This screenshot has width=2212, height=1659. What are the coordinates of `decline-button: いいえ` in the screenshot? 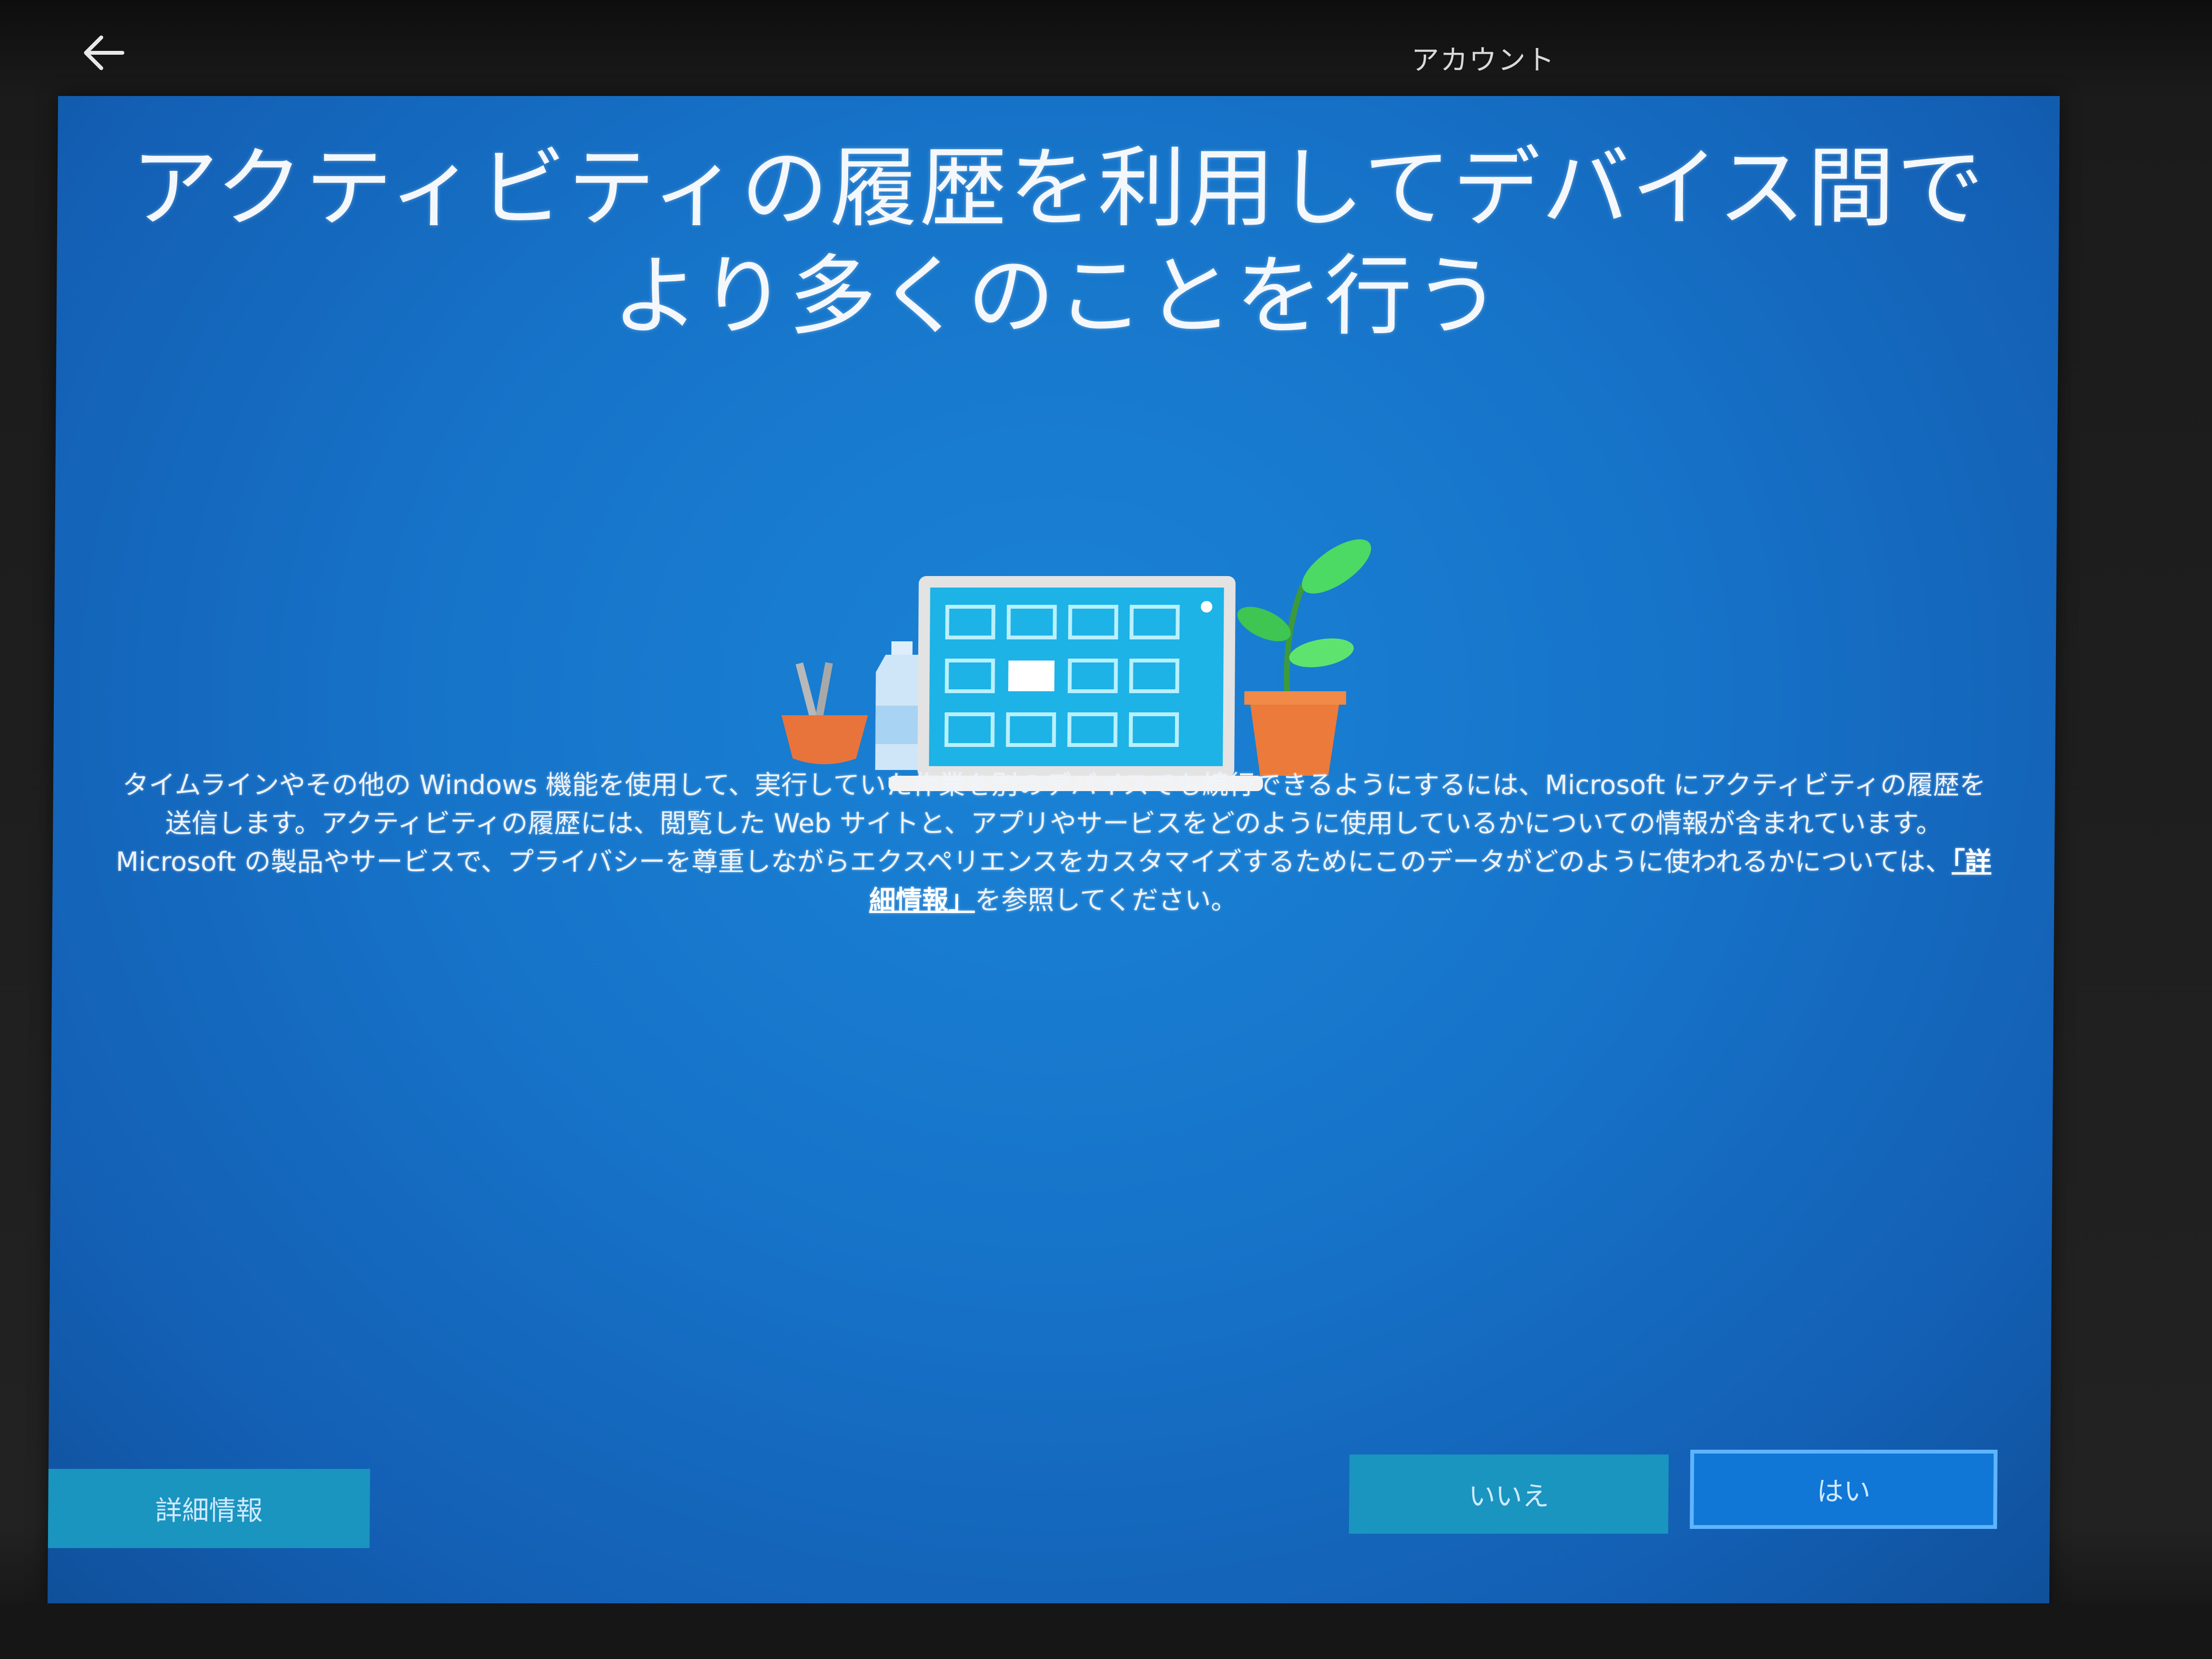 It's located at (1509, 1495).